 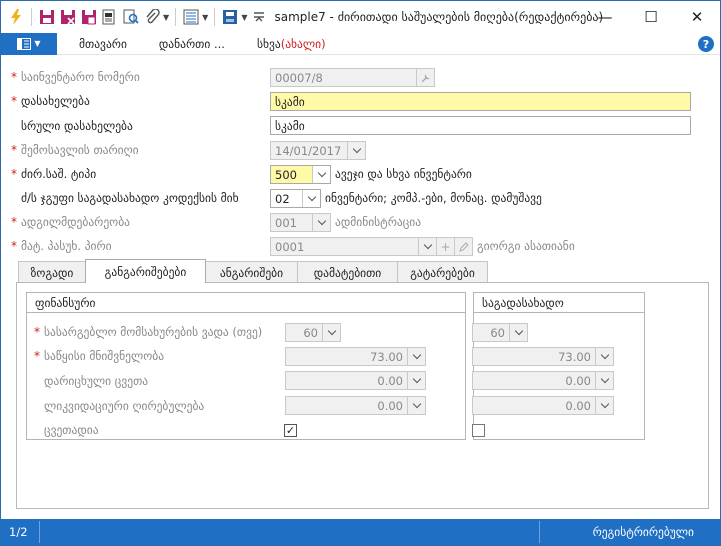 What do you see at coordinates (259, 17) in the screenshot?
I see `title-menu-icon` at bounding box center [259, 17].